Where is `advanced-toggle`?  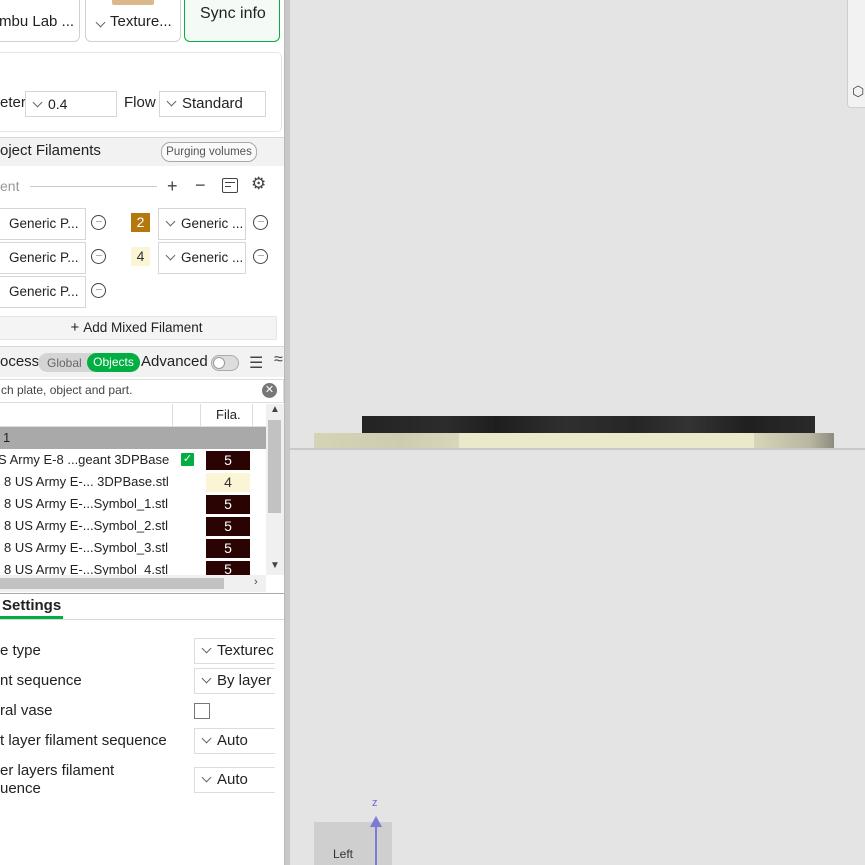 advanced-toggle is located at coordinates (225, 363).